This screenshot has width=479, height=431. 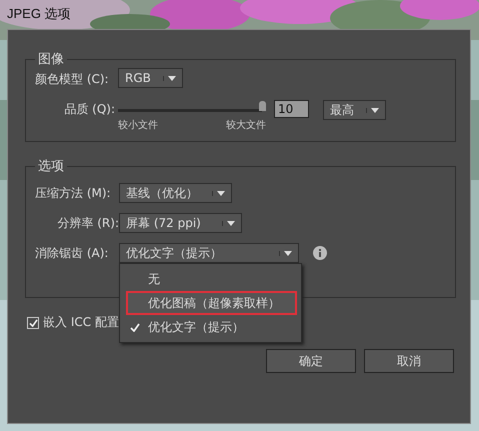 What do you see at coordinates (246, 125) in the screenshot?
I see `slider-max-label: 较大文件` at bounding box center [246, 125].